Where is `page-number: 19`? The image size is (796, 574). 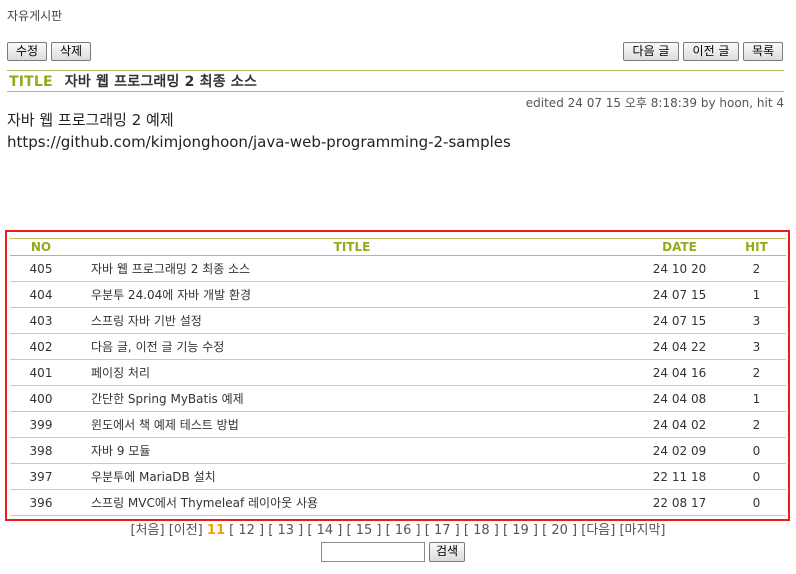
page-number: 19 is located at coordinates (520, 530).